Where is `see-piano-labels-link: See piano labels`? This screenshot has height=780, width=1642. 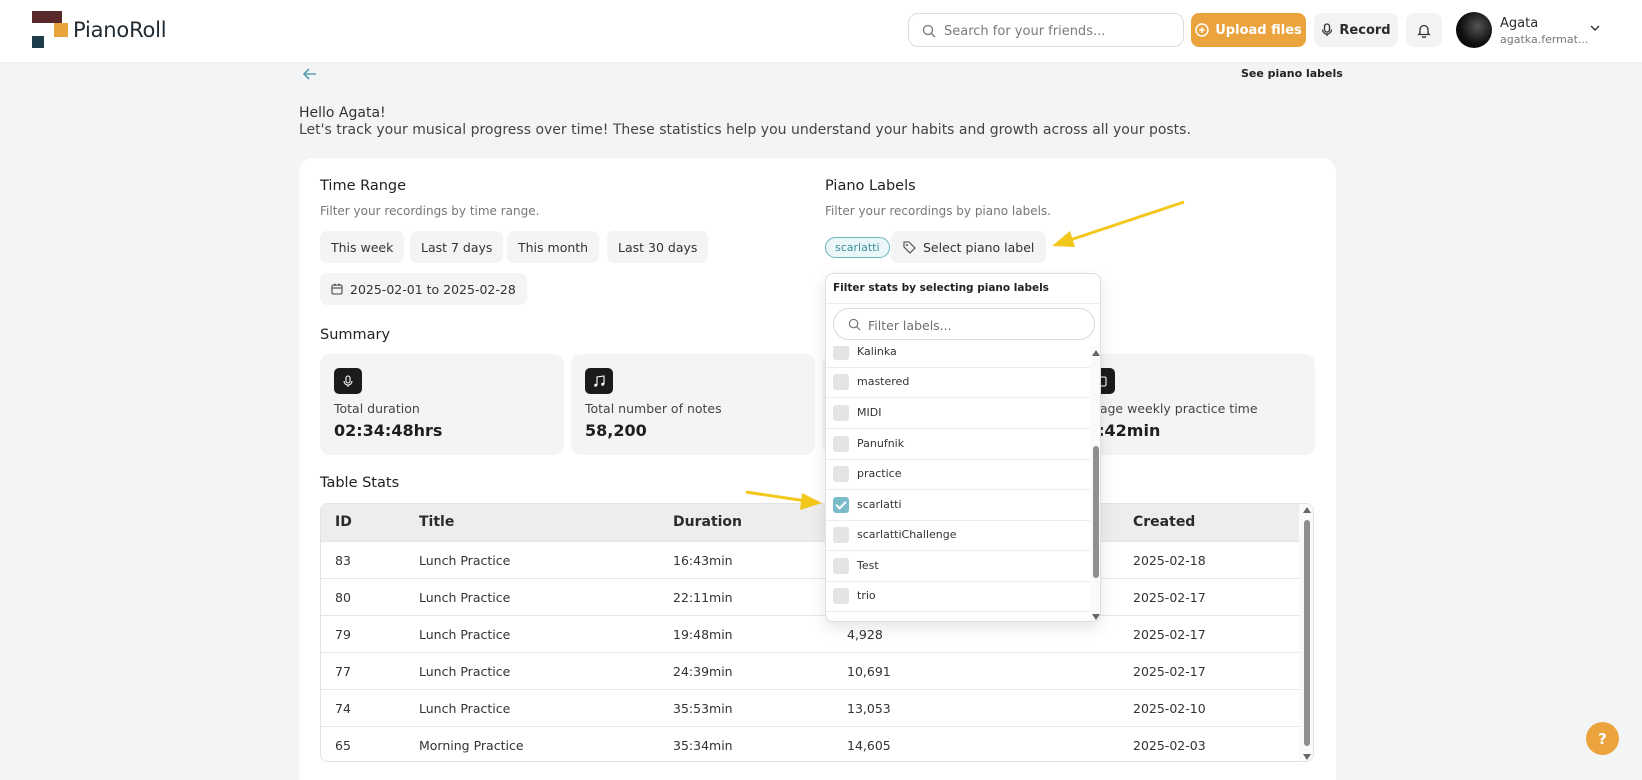
see-piano-labels-link: See piano labels is located at coordinates (1292, 73).